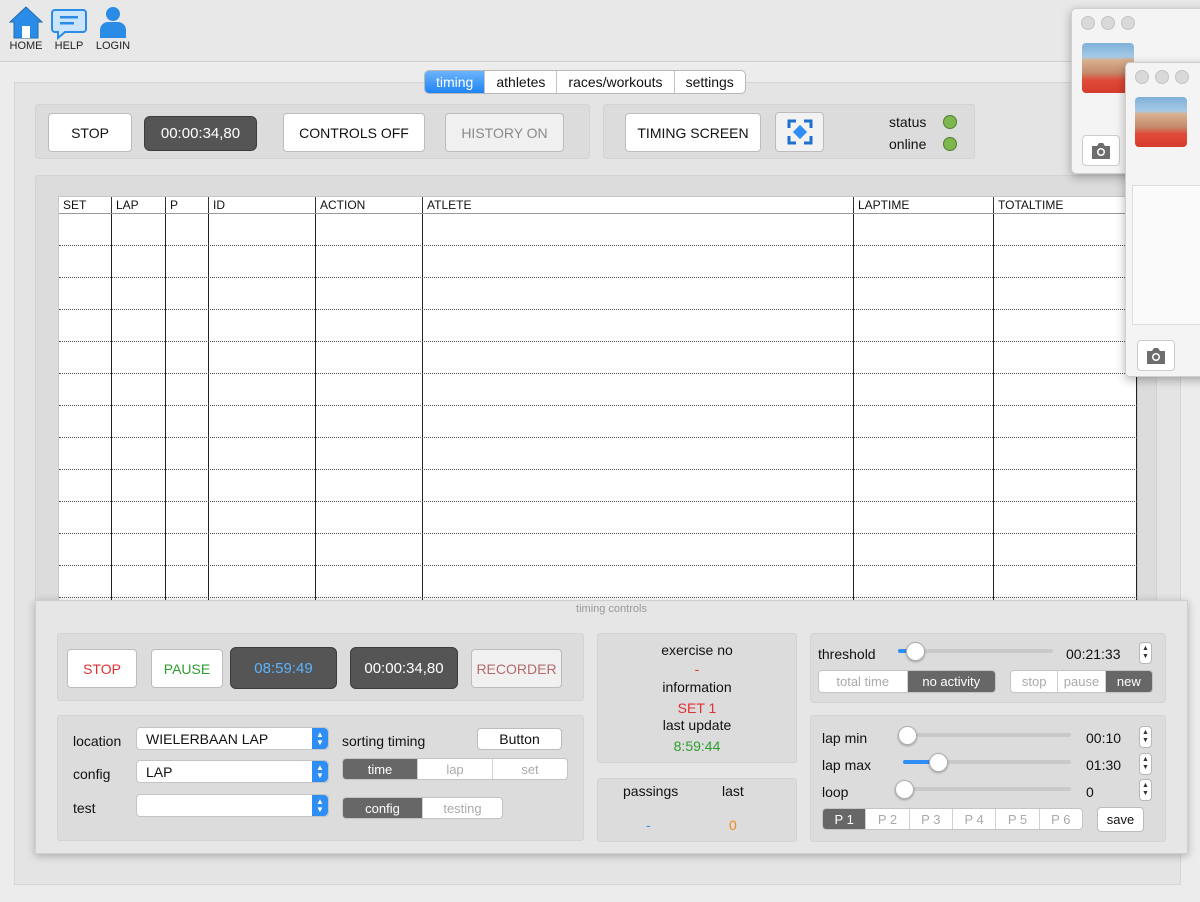 The width and height of the screenshot is (1200, 902). I want to click on fullscreen-icon, so click(799, 132).